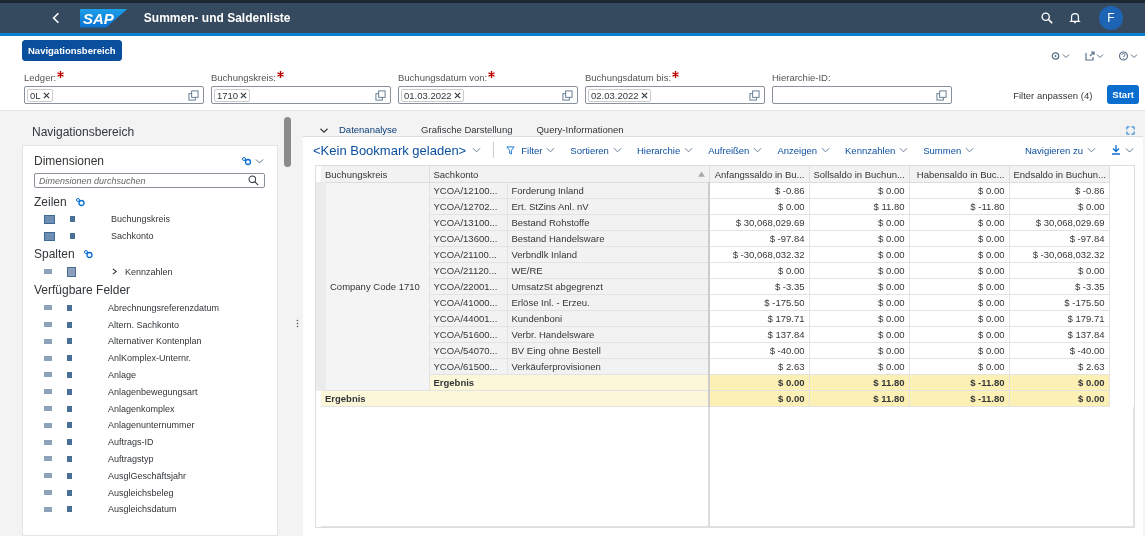 Image resolution: width=1145 pixels, height=536 pixels. What do you see at coordinates (301, 95) in the screenshot?
I see `input-field: 1710` at bounding box center [301, 95].